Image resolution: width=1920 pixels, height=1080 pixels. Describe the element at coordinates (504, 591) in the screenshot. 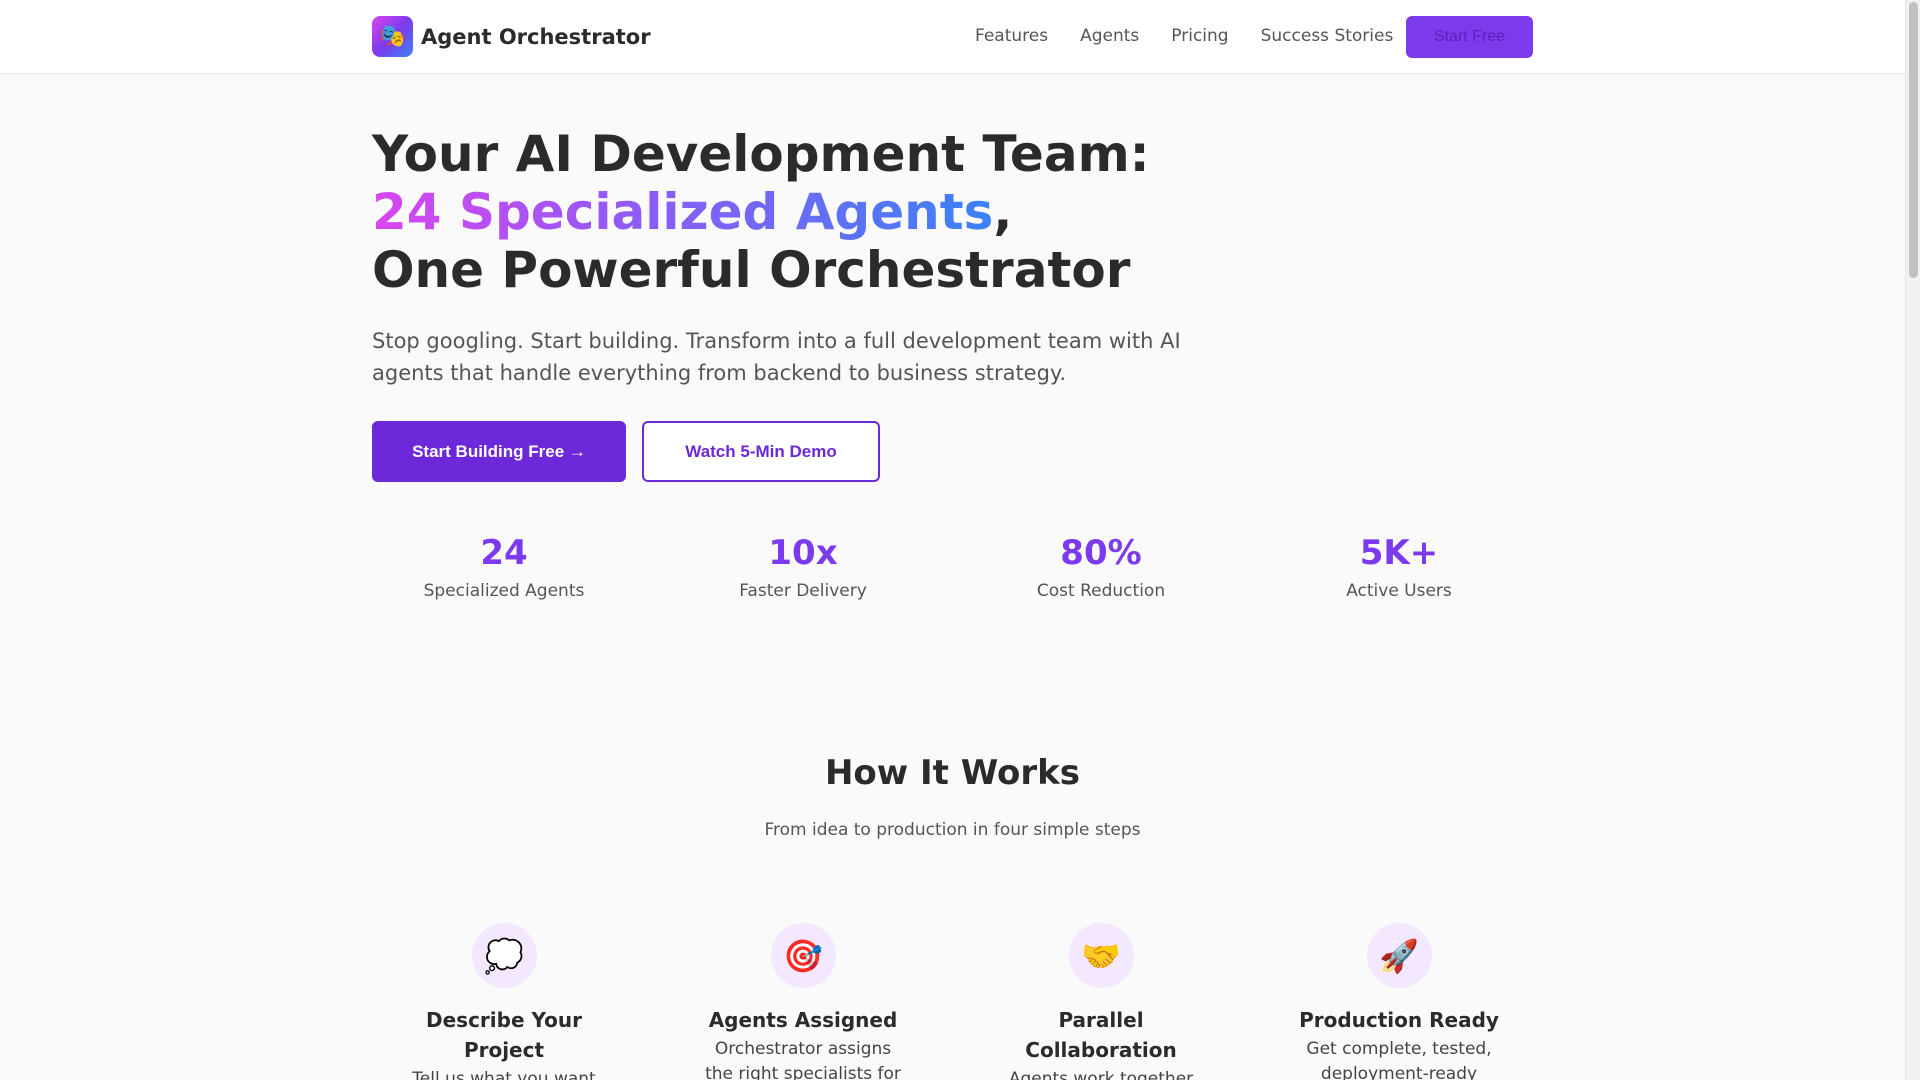

I see `stat-label: Specialized Agents` at that location.